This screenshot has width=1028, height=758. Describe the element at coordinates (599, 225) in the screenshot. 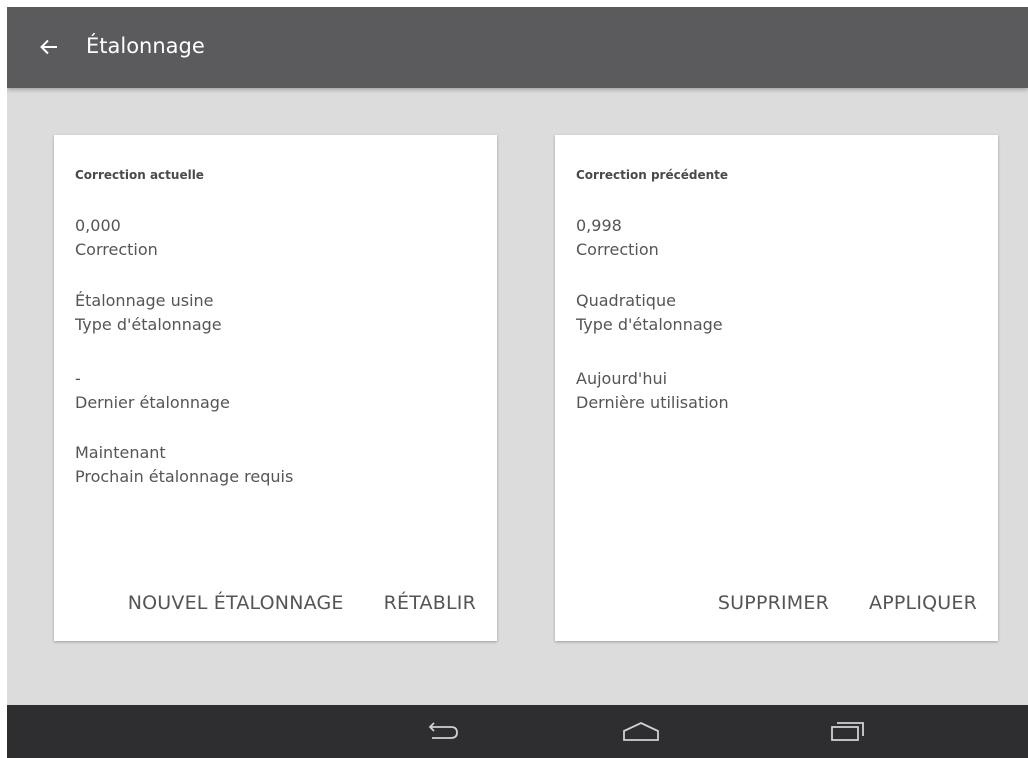

I see `field-value: 0,998` at that location.